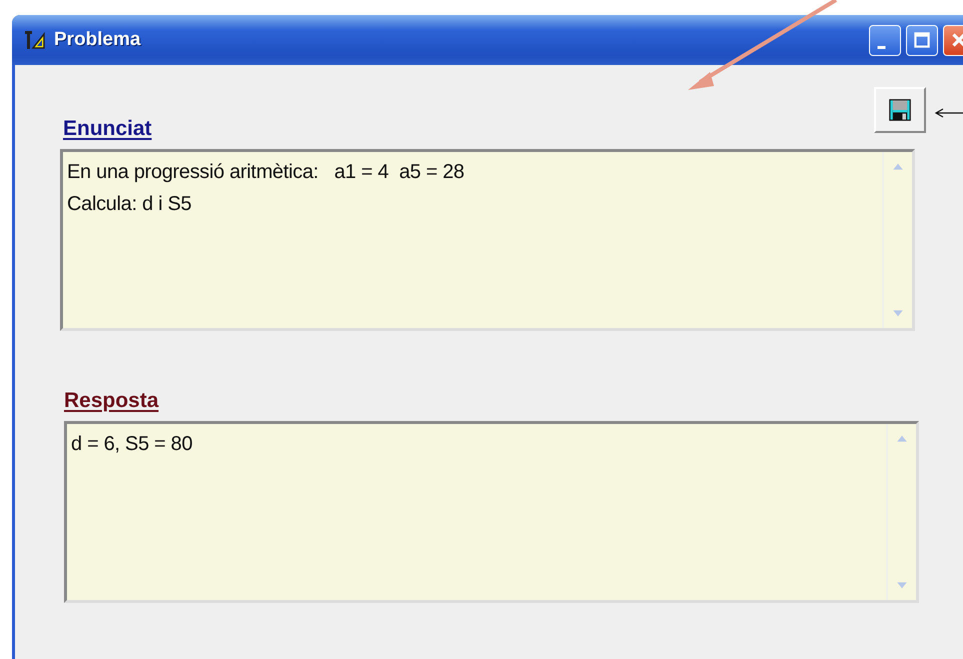  I want to click on maximize-button, so click(922, 40).